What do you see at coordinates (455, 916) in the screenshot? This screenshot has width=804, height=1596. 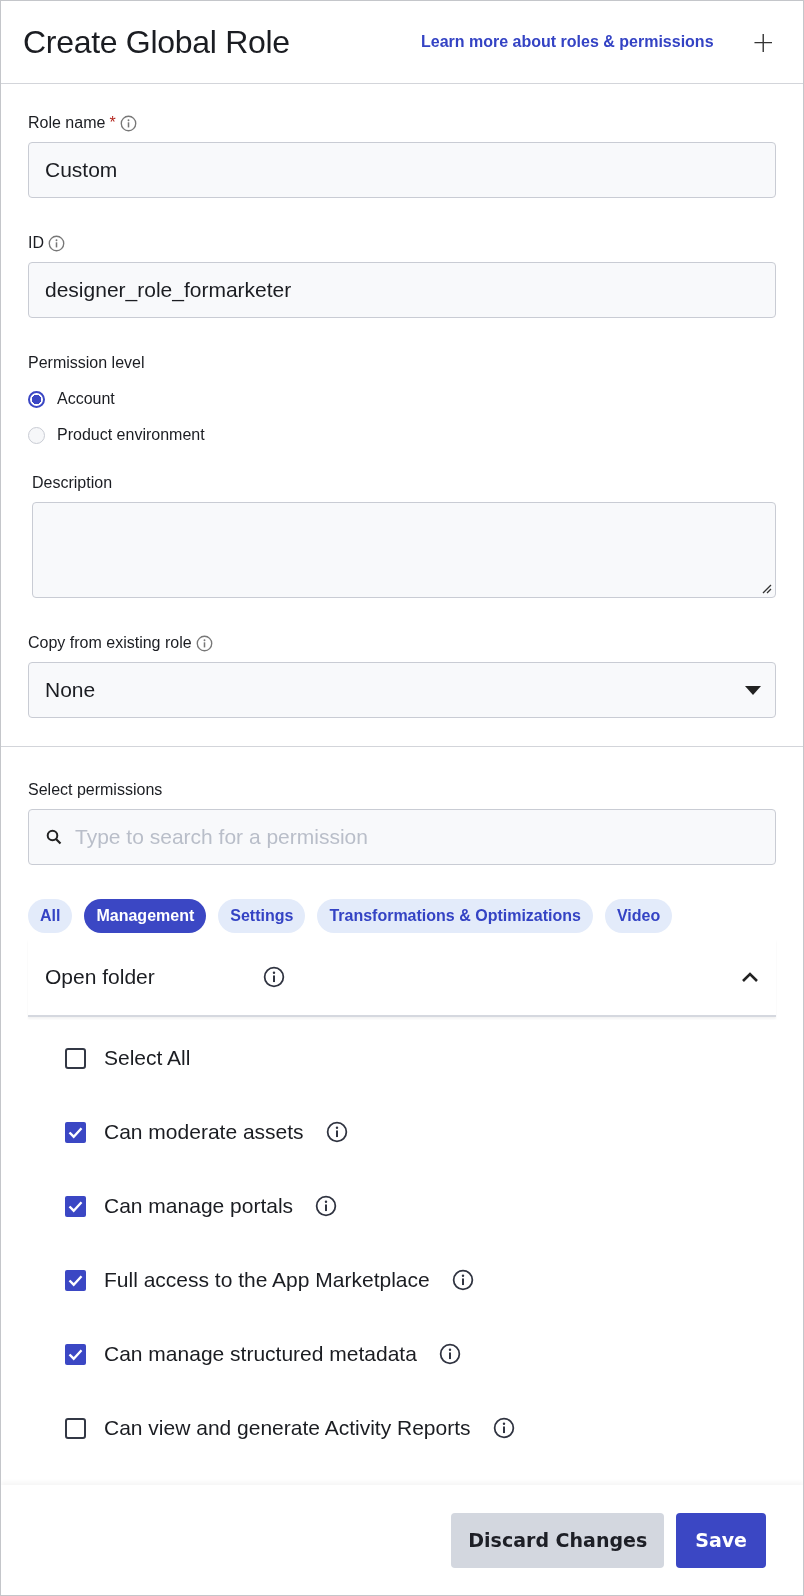 I see `filter-chip: Transformations & Optimizations` at bounding box center [455, 916].